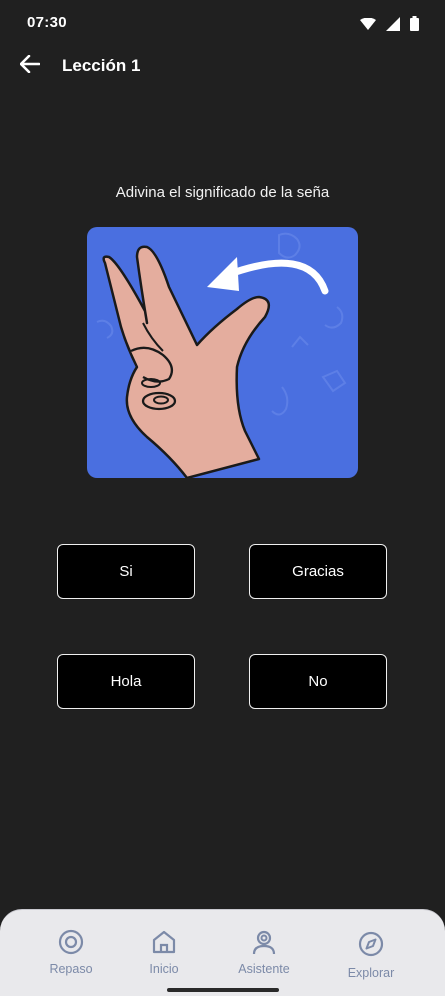 The height and width of the screenshot is (996, 445). Describe the element at coordinates (126, 571) in the screenshot. I see `answer-option-si: Si` at that location.